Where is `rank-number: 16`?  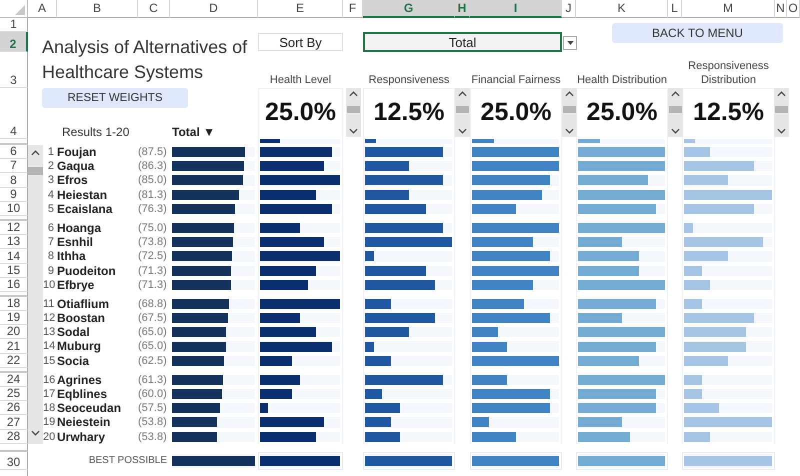 rank-number: 16 is located at coordinates (49, 379).